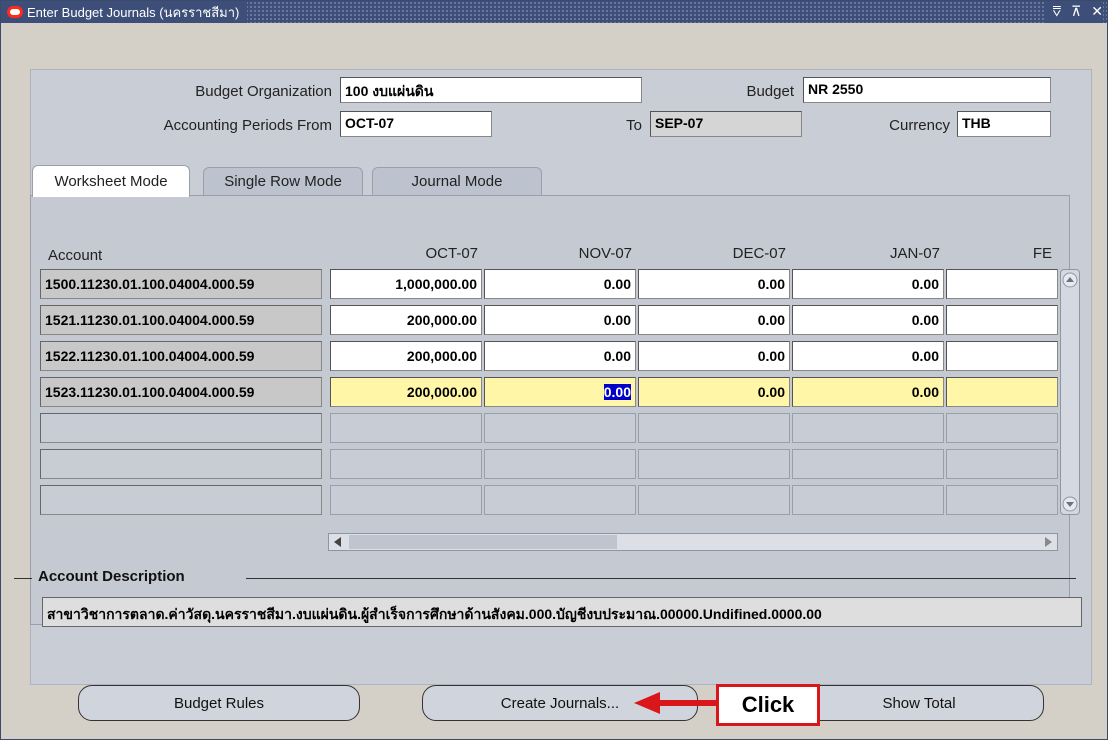  What do you see at coordinates (726, 124) in the screenshot?
I see `periods-to-field: SEP-07` at bounding box center [726, 124].